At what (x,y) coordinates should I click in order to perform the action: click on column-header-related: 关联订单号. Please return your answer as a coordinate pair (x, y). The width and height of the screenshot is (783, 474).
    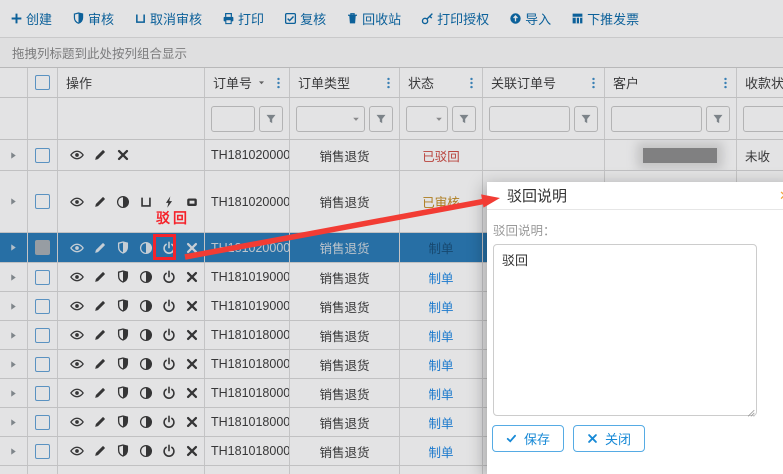
    Looking at the image, I should click on (544, 82).